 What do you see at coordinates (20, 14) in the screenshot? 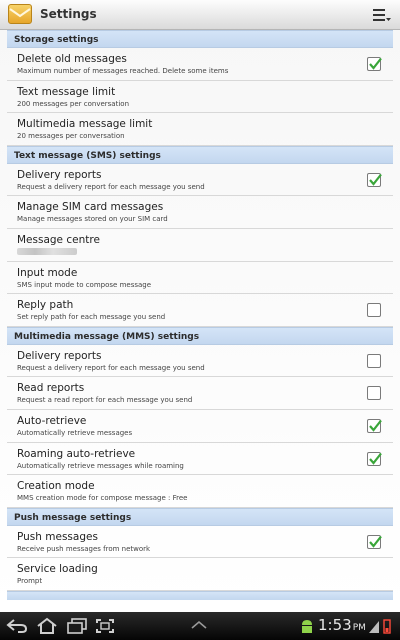
I see `messaging-app-icon` at bounding box center [20, 14].